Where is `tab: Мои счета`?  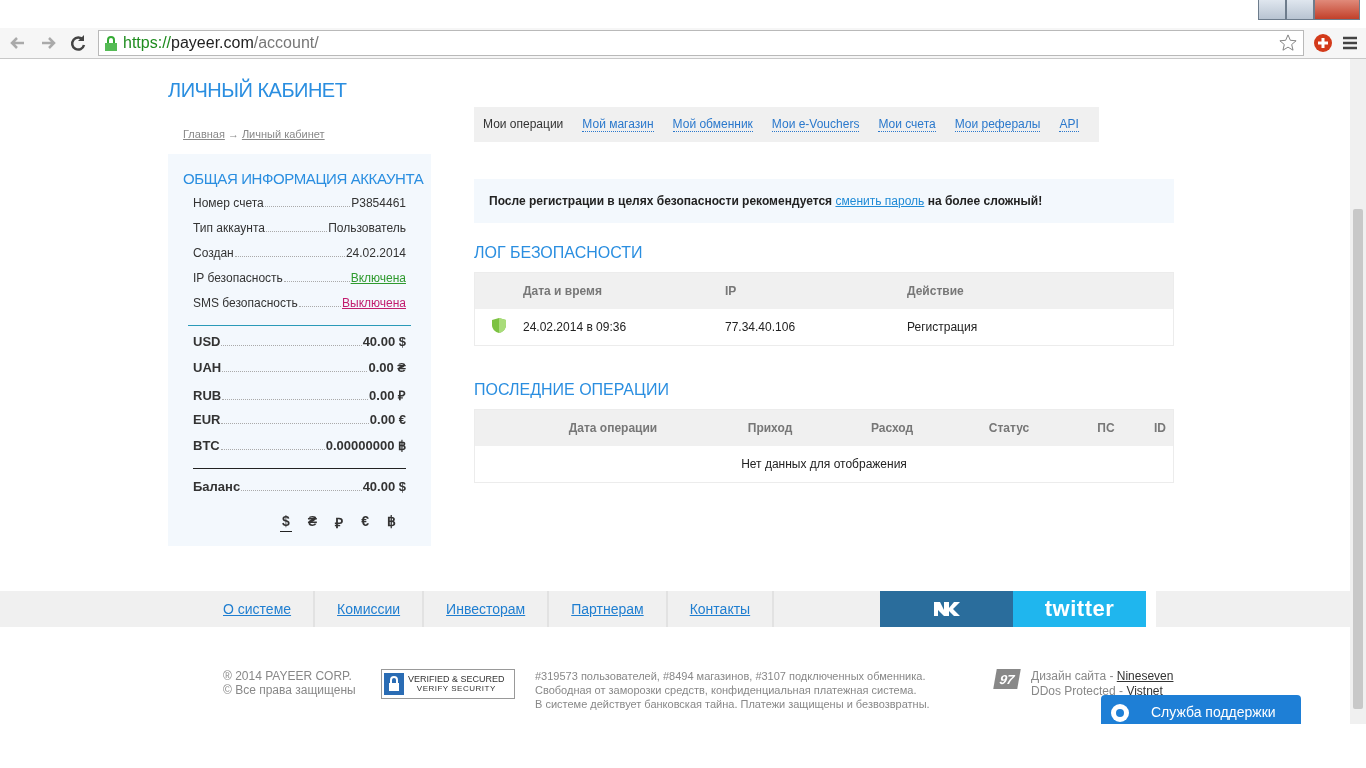 tab: Мои счета is located at coordinates (907, 124).